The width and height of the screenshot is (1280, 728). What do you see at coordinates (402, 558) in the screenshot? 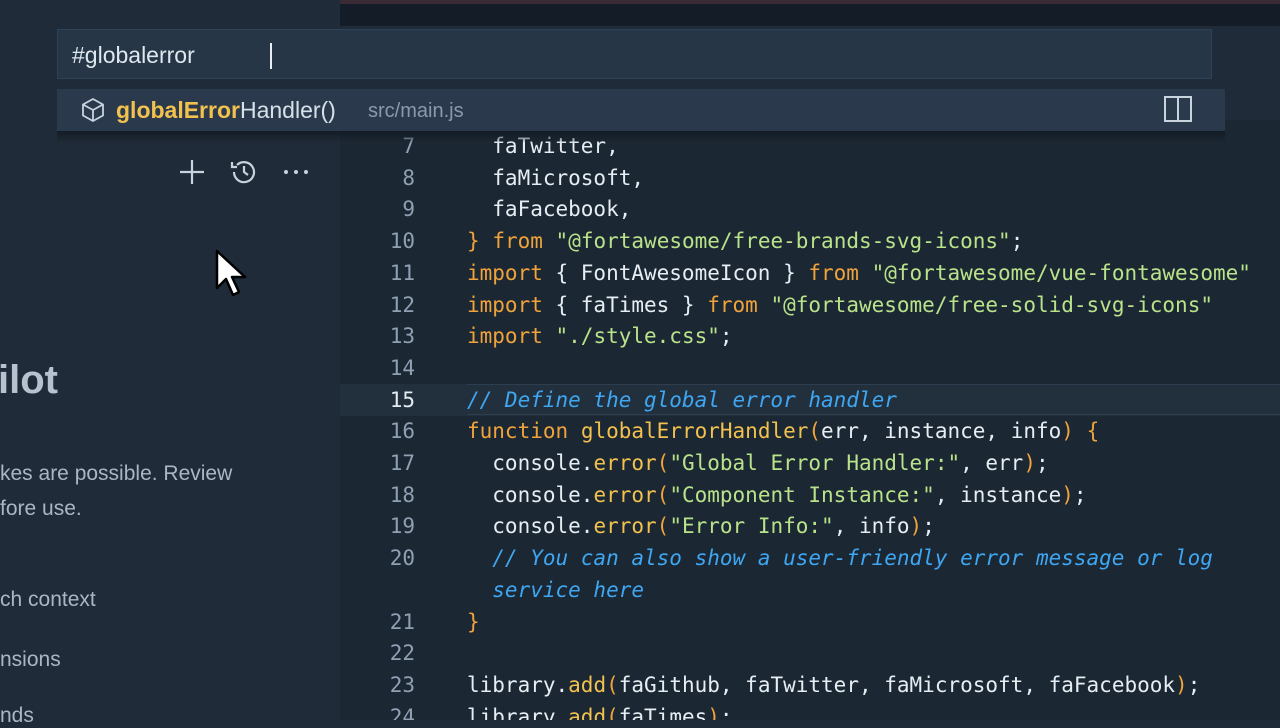
I see `line-number: 20` at bounding box center [402, 558].